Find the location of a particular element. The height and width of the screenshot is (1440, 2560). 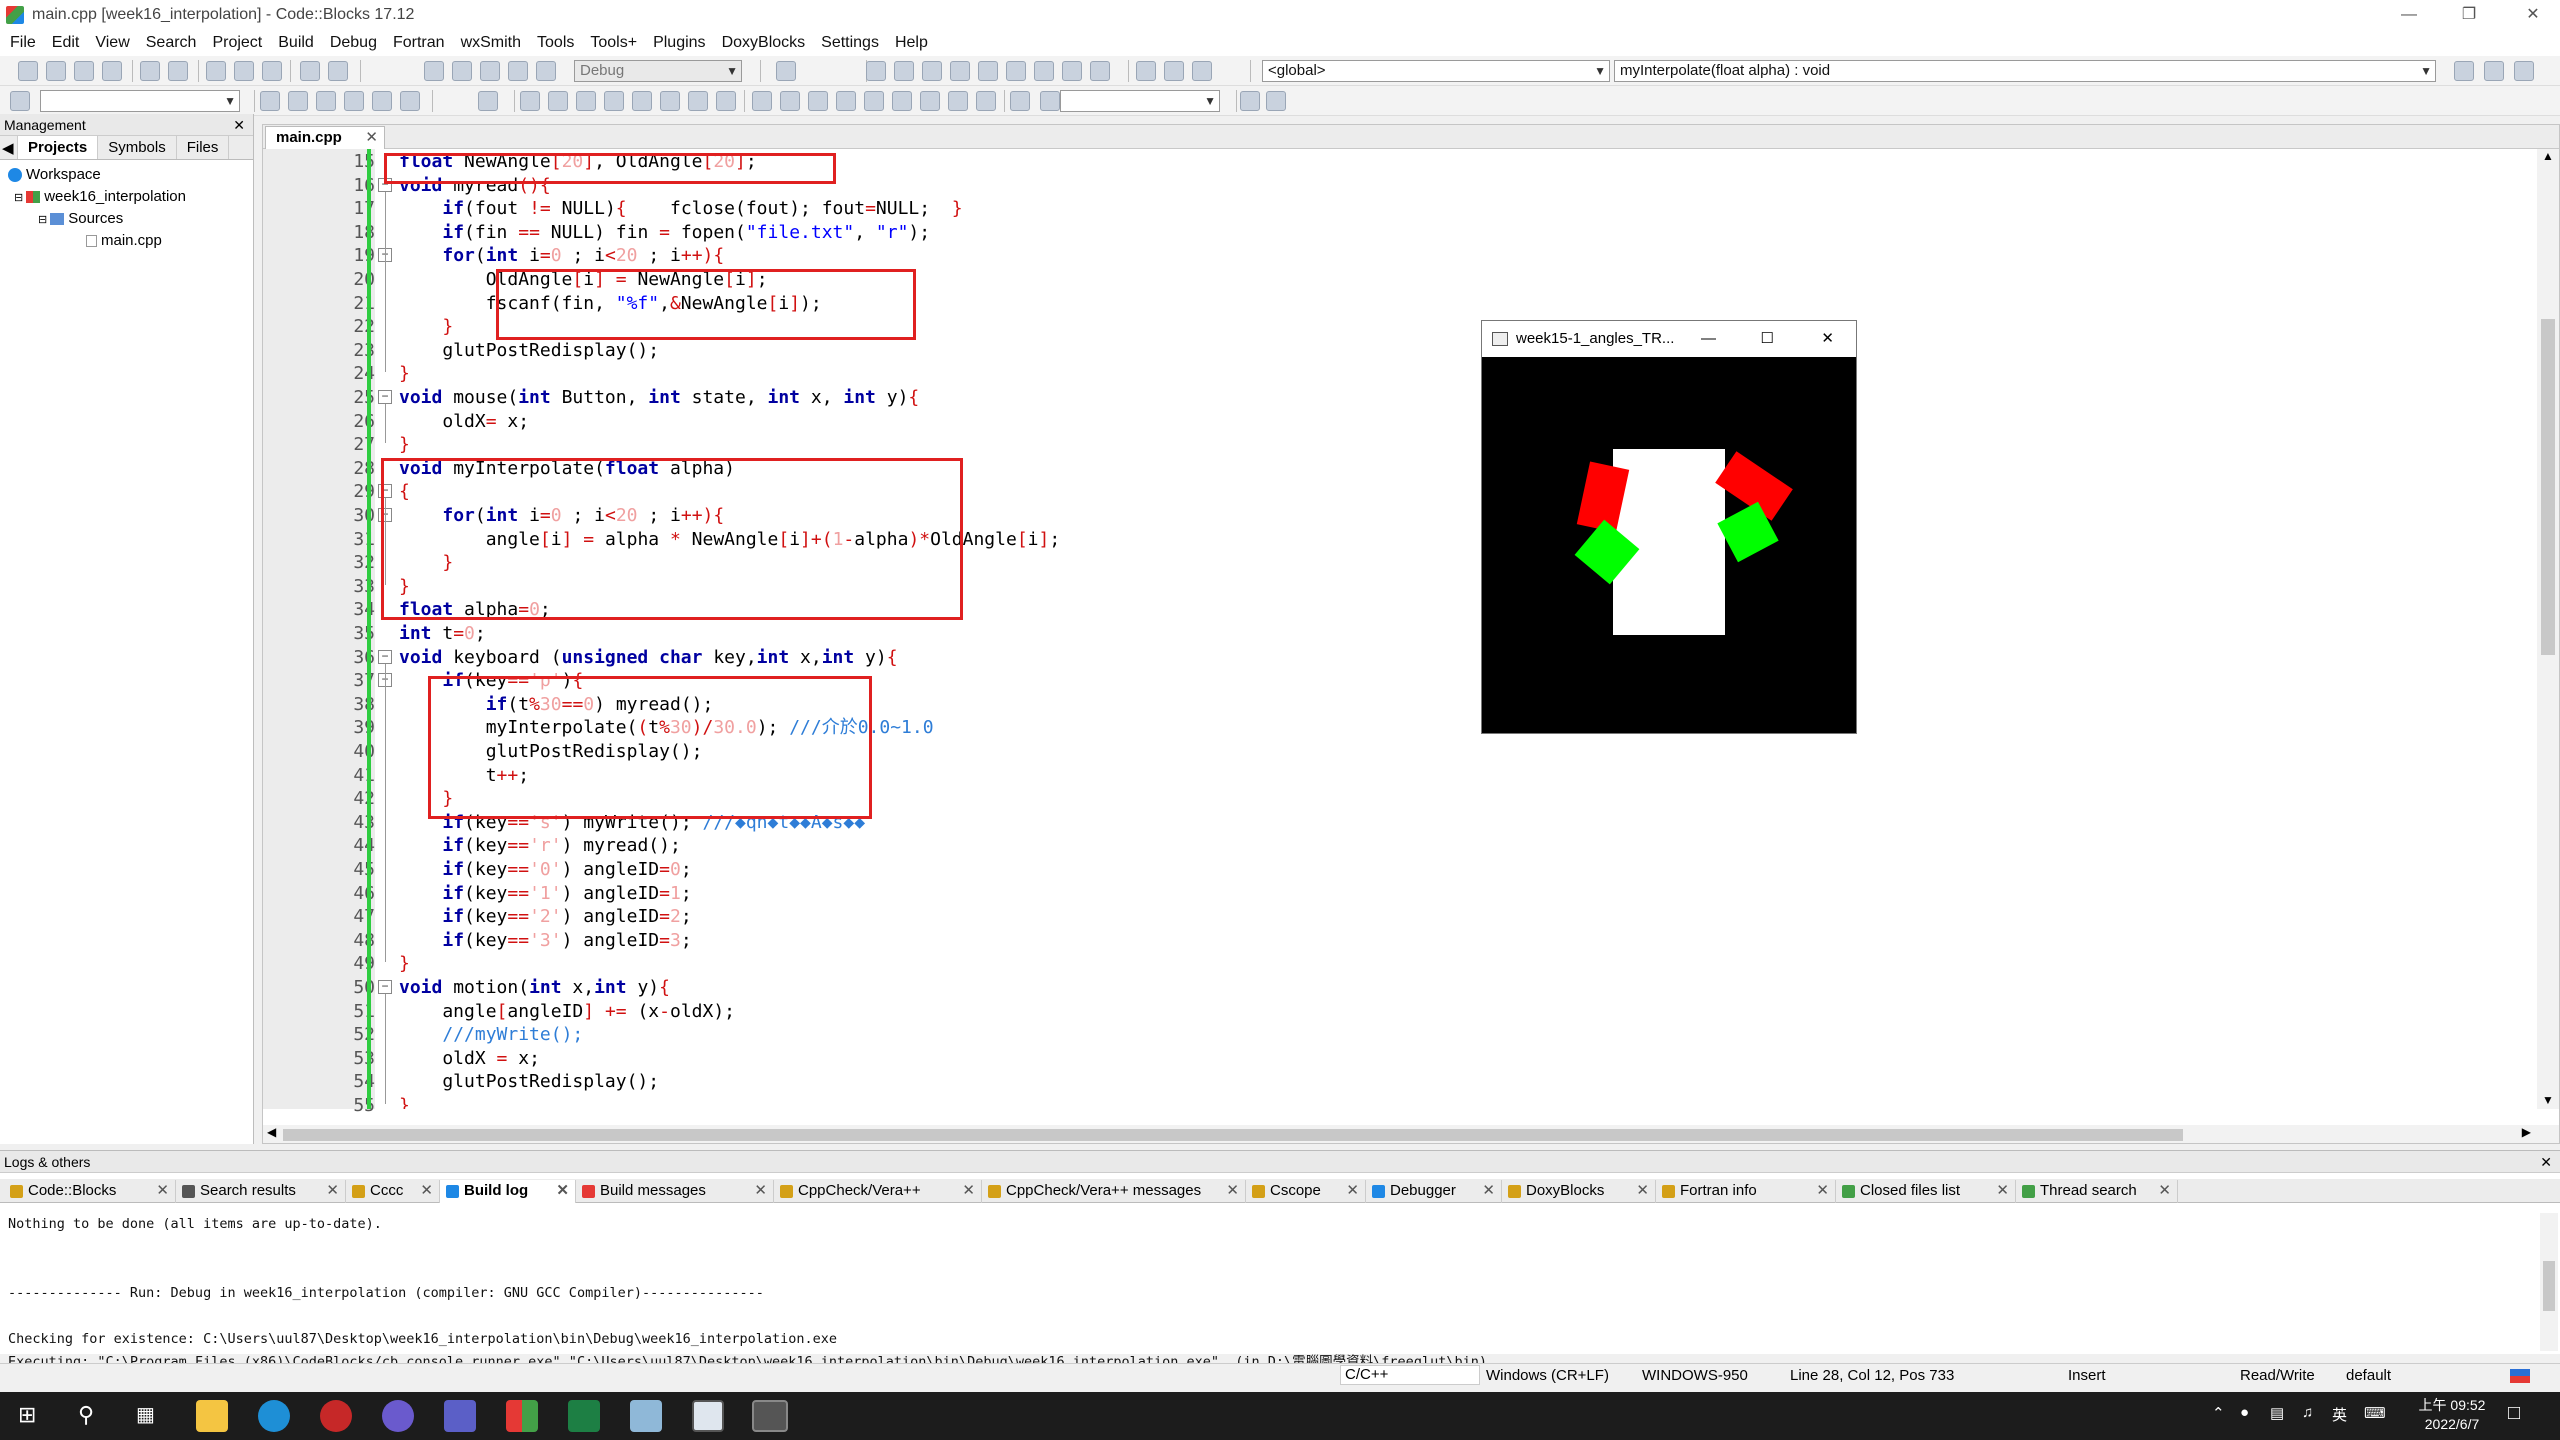

code-line: if(key=='3') angleID=3; is located at coordinates (545, 941).